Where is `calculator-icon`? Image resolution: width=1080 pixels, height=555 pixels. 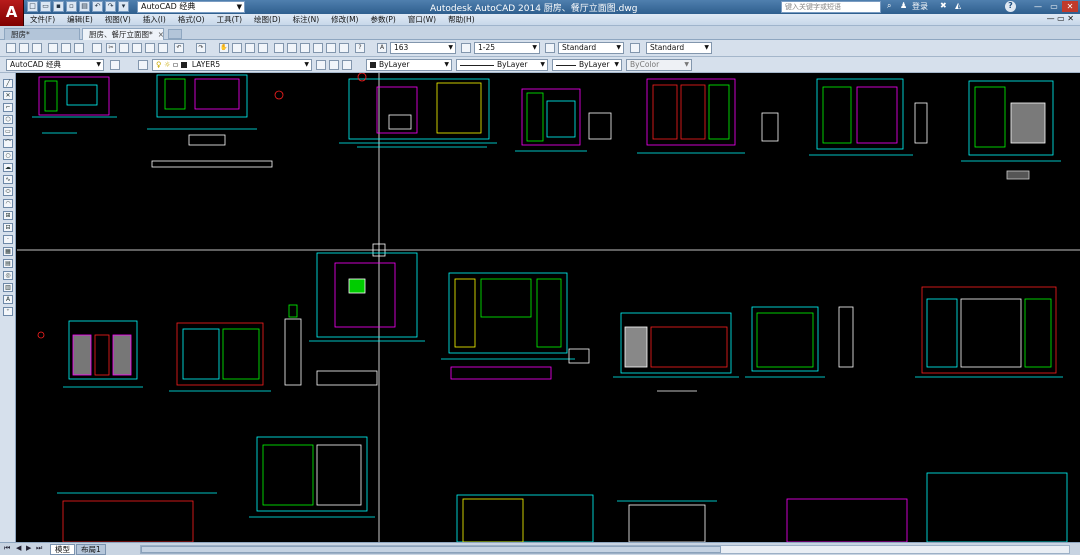
calculator-icon is located at coordinates (344, 48).